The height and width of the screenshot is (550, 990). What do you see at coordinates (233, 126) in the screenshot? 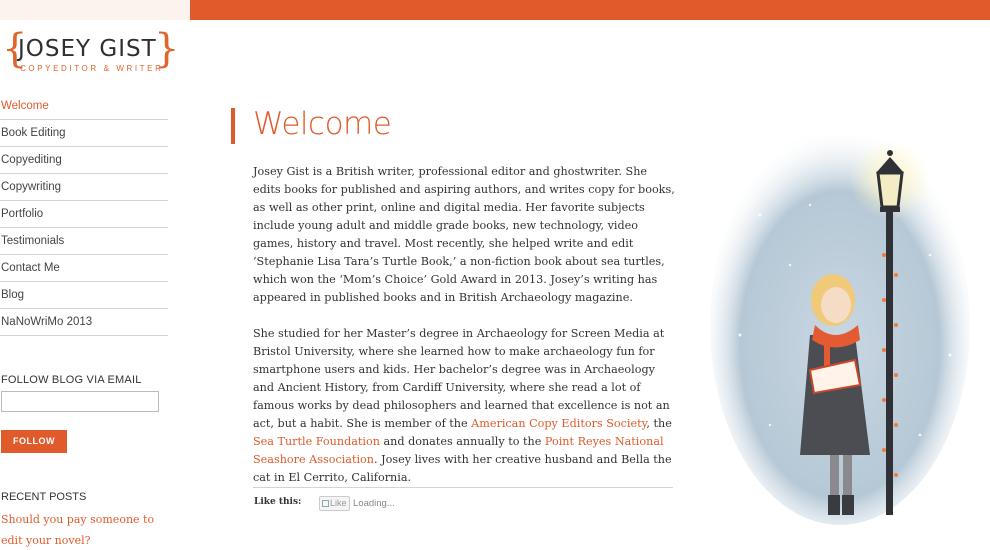
I see `title-accent-bar` at bounding box center [233, 126].